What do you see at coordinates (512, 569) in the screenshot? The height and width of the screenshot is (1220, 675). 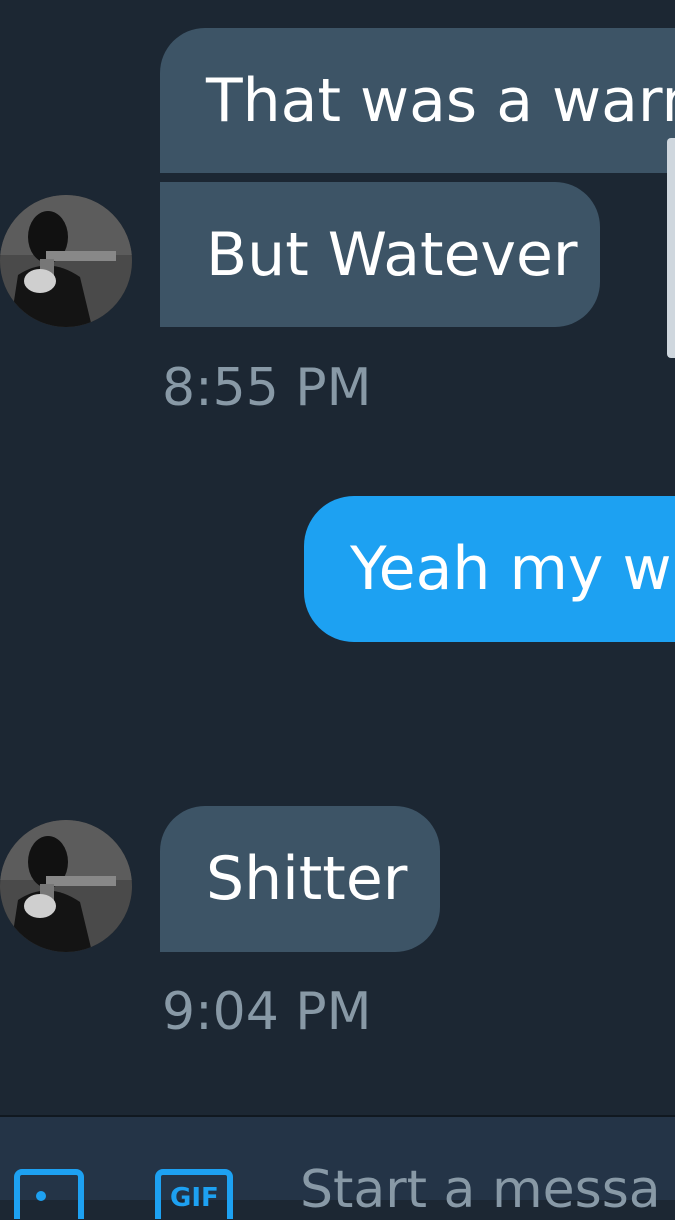 I see `message-text: Yeah my wa` at bounding box center [512, 569].